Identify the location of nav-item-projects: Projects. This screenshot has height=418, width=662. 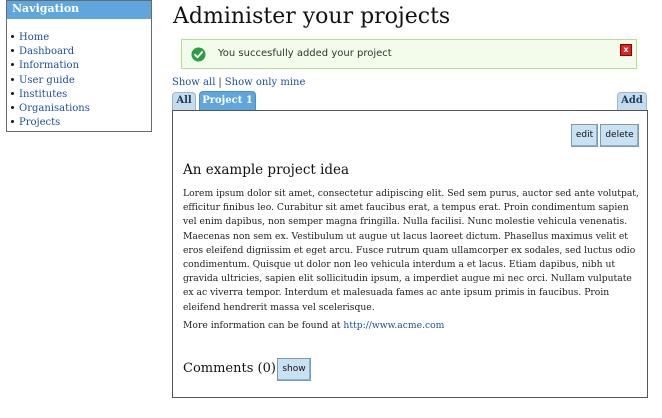
(79, 123).